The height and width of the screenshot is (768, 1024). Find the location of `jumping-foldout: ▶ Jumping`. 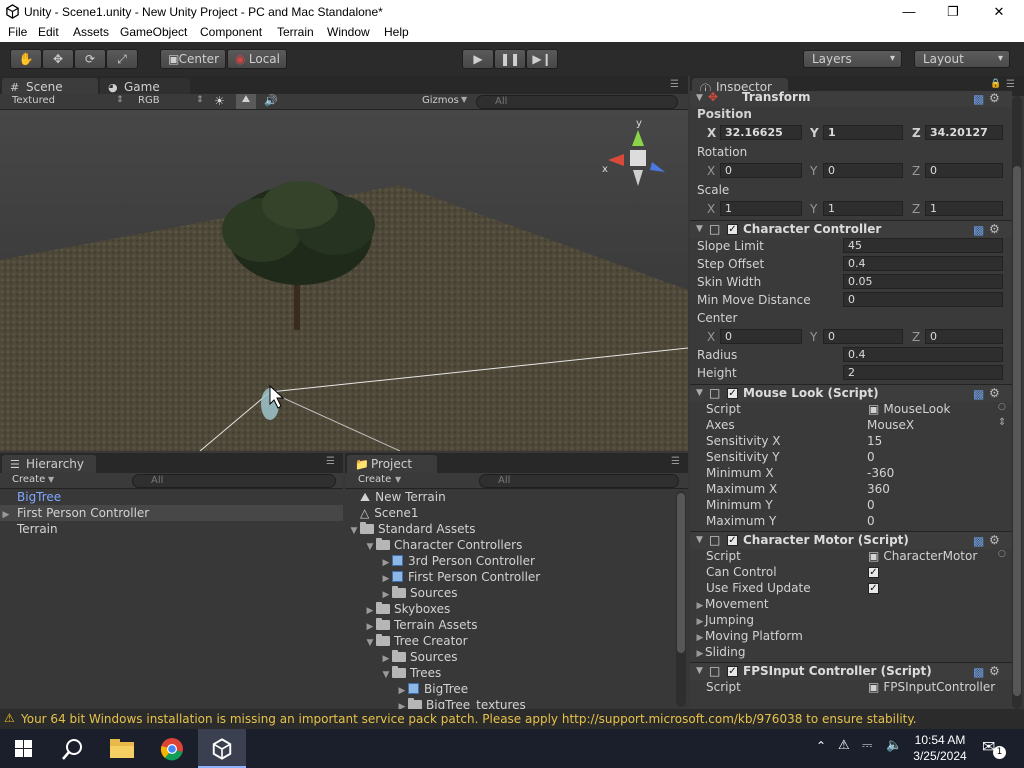

jumping-foldout: ▶ Jumping is located at coordinates (724, 620).